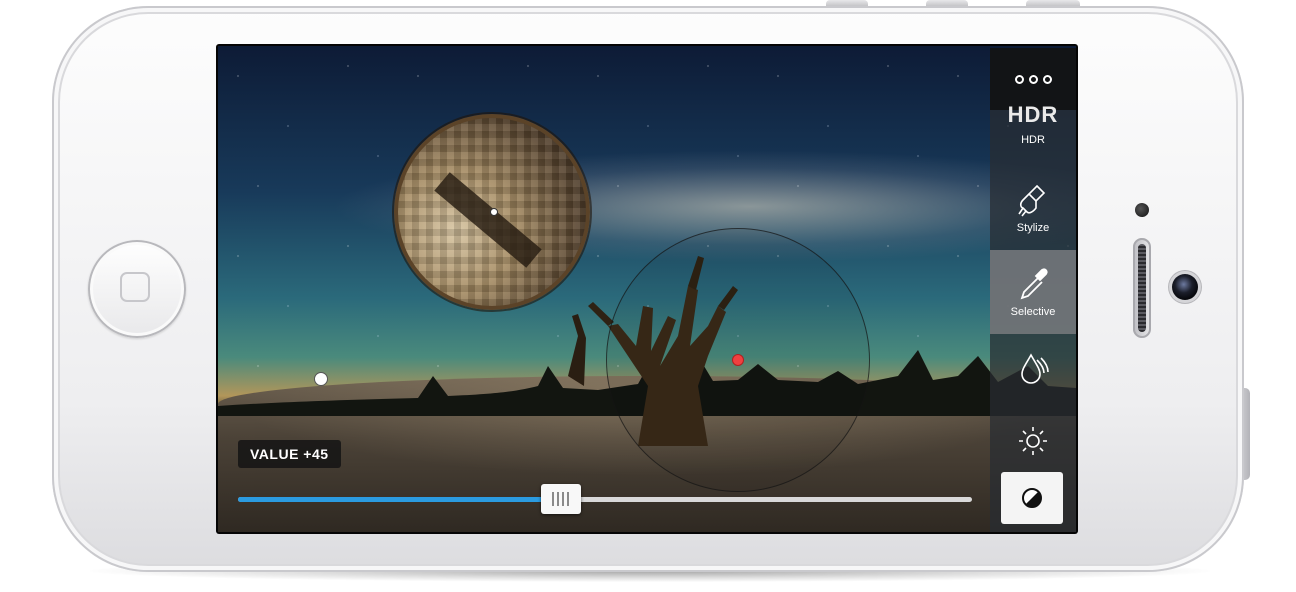  What do you see at coordinates (1033, 140) in the screenshot?
I see `tool-label: HDR` at bounding box center [1033, 140].